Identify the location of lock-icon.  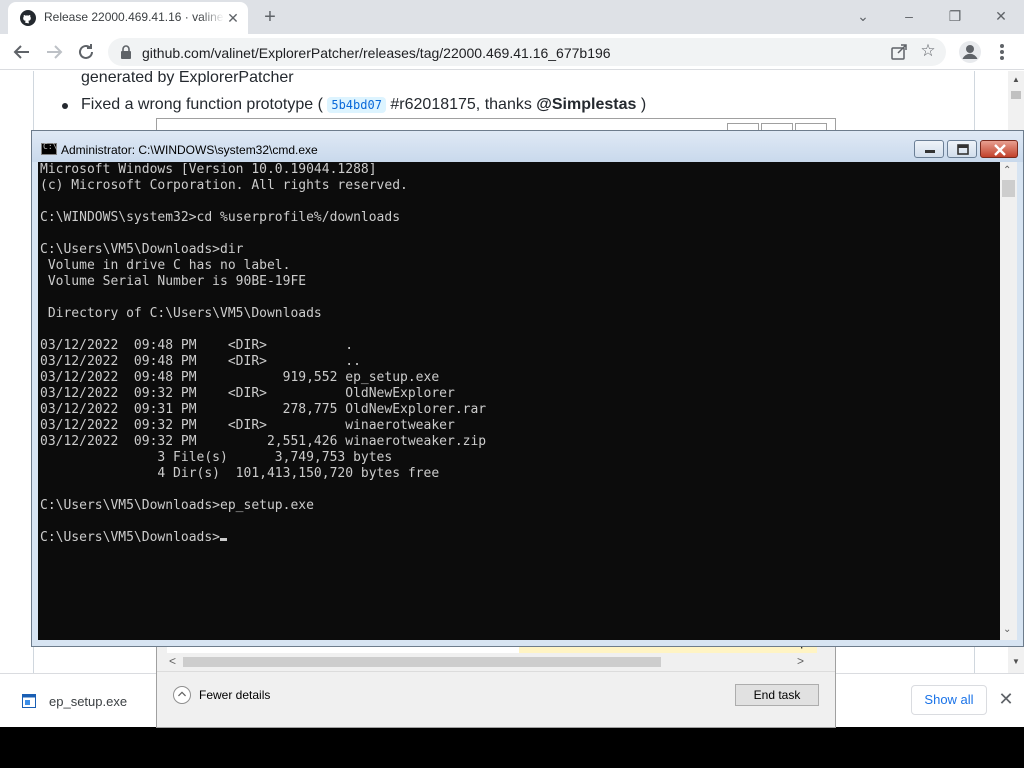
(126, 52).